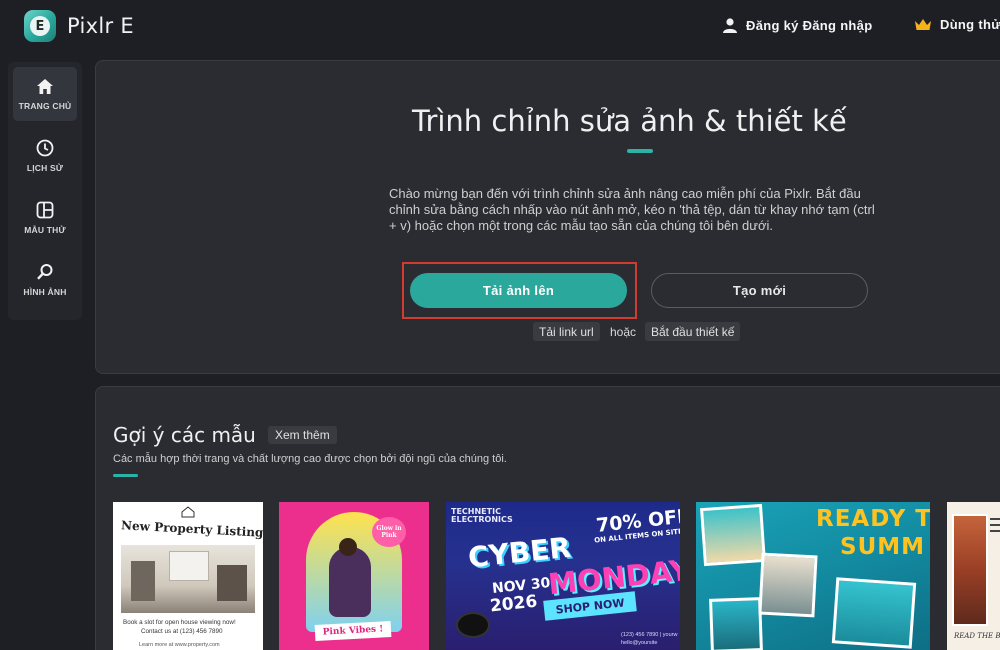 This screenshot has width=1000, height=650. What do you see at coordinates (923, 24) in the screenshot?
I see `crown-icon` at bounding box center [923, 24].